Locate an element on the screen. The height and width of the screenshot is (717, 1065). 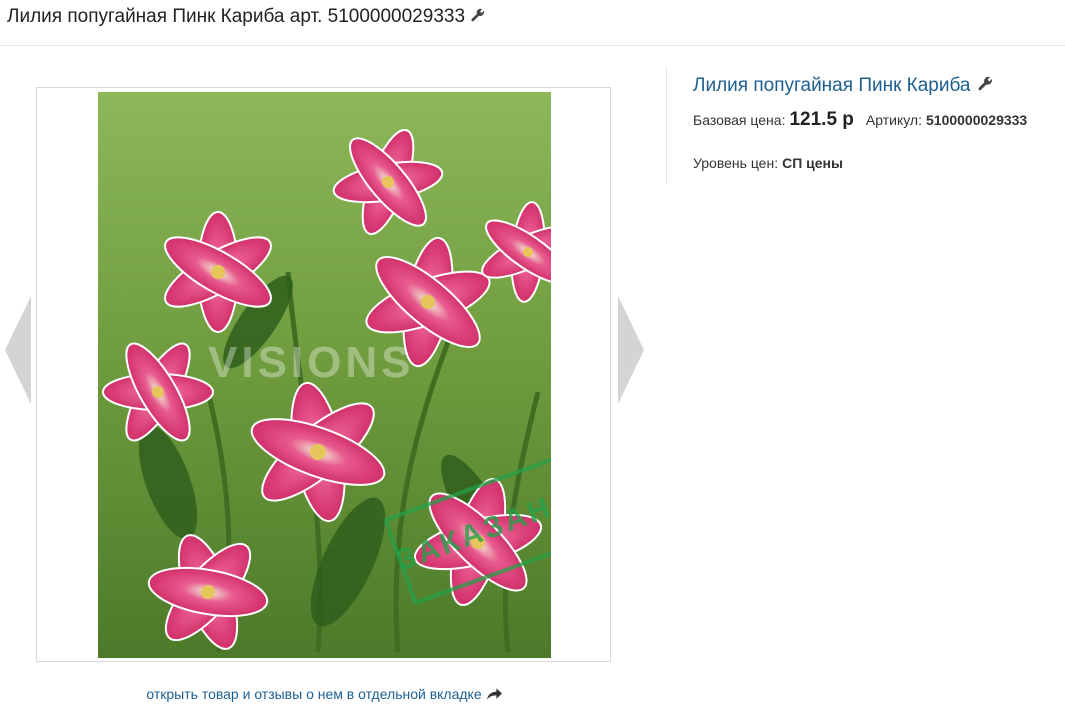
column-divider is located at coordinates (666, 125).